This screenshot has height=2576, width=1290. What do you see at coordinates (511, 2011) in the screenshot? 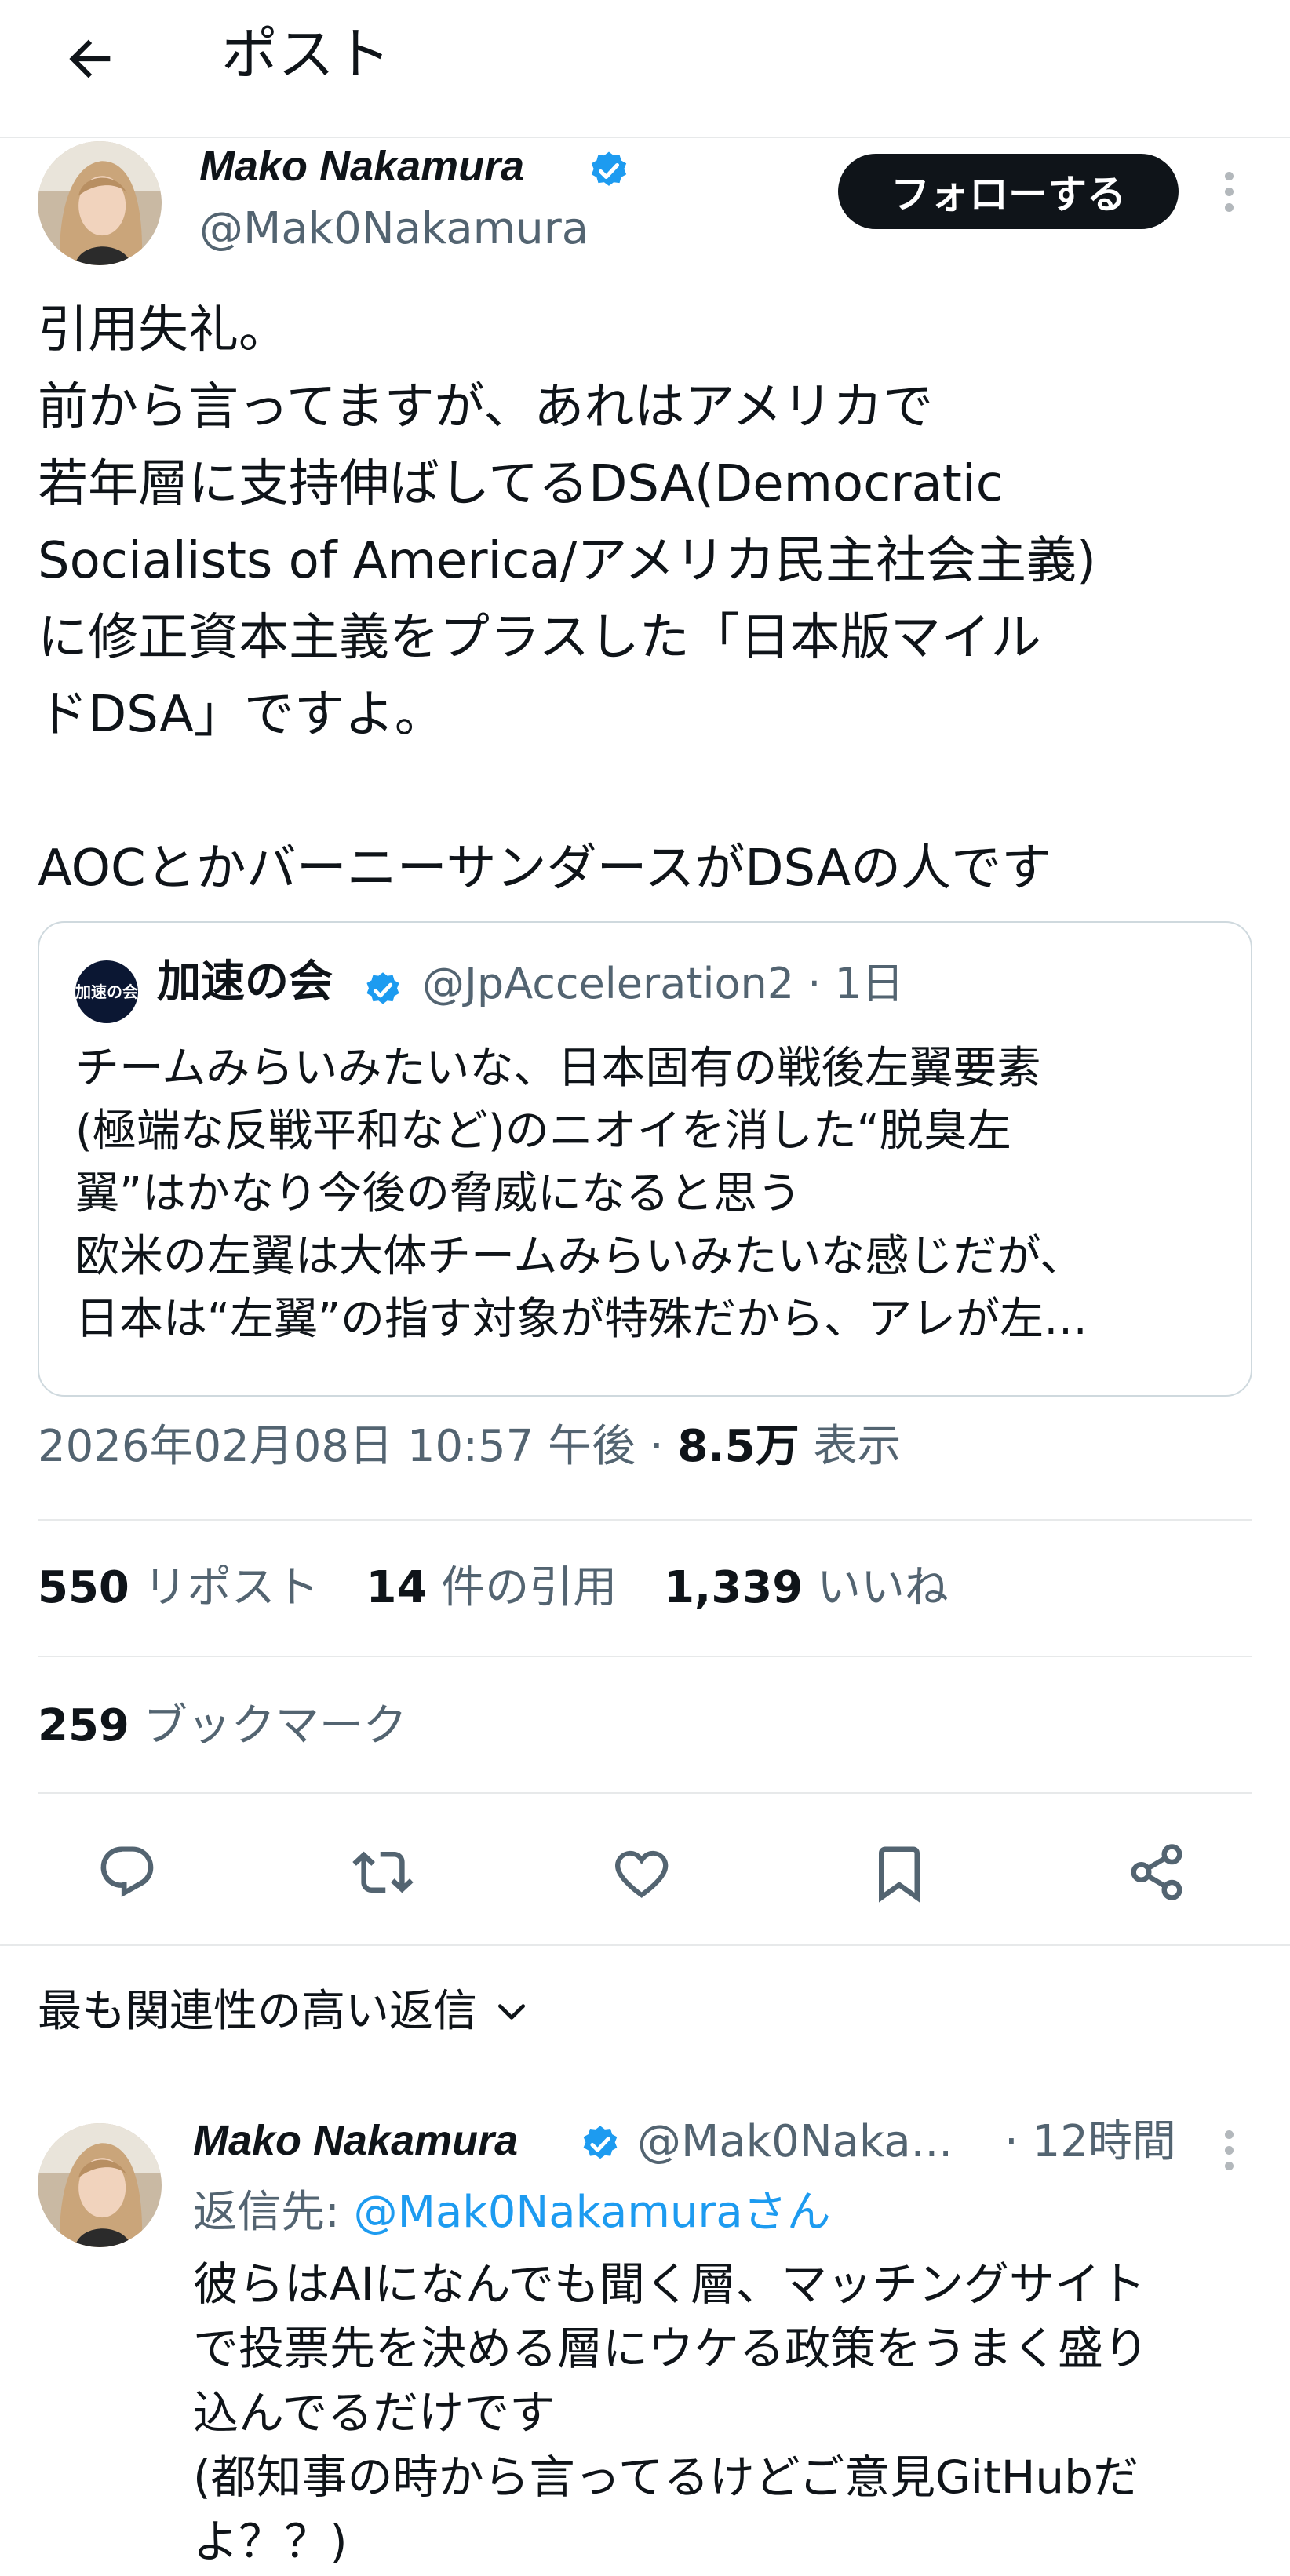
I see `chevron-down-icon` at bounding box center [511, 2011].